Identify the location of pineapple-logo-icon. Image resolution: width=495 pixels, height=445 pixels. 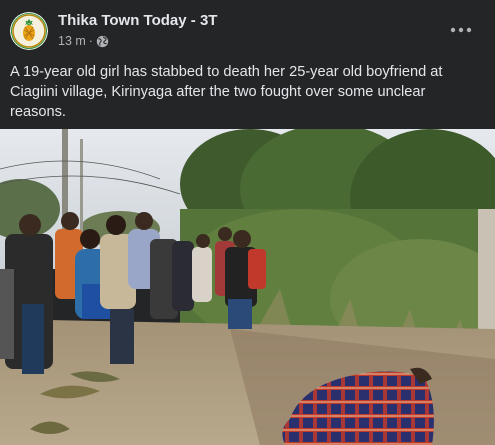
(29, 31).